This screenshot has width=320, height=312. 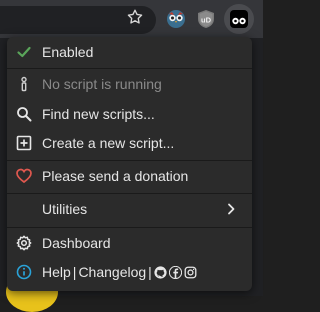 What do you see at coordinates (160, 272) in the screenshot?
I see `github-icon` at bounding box center [160, 272].